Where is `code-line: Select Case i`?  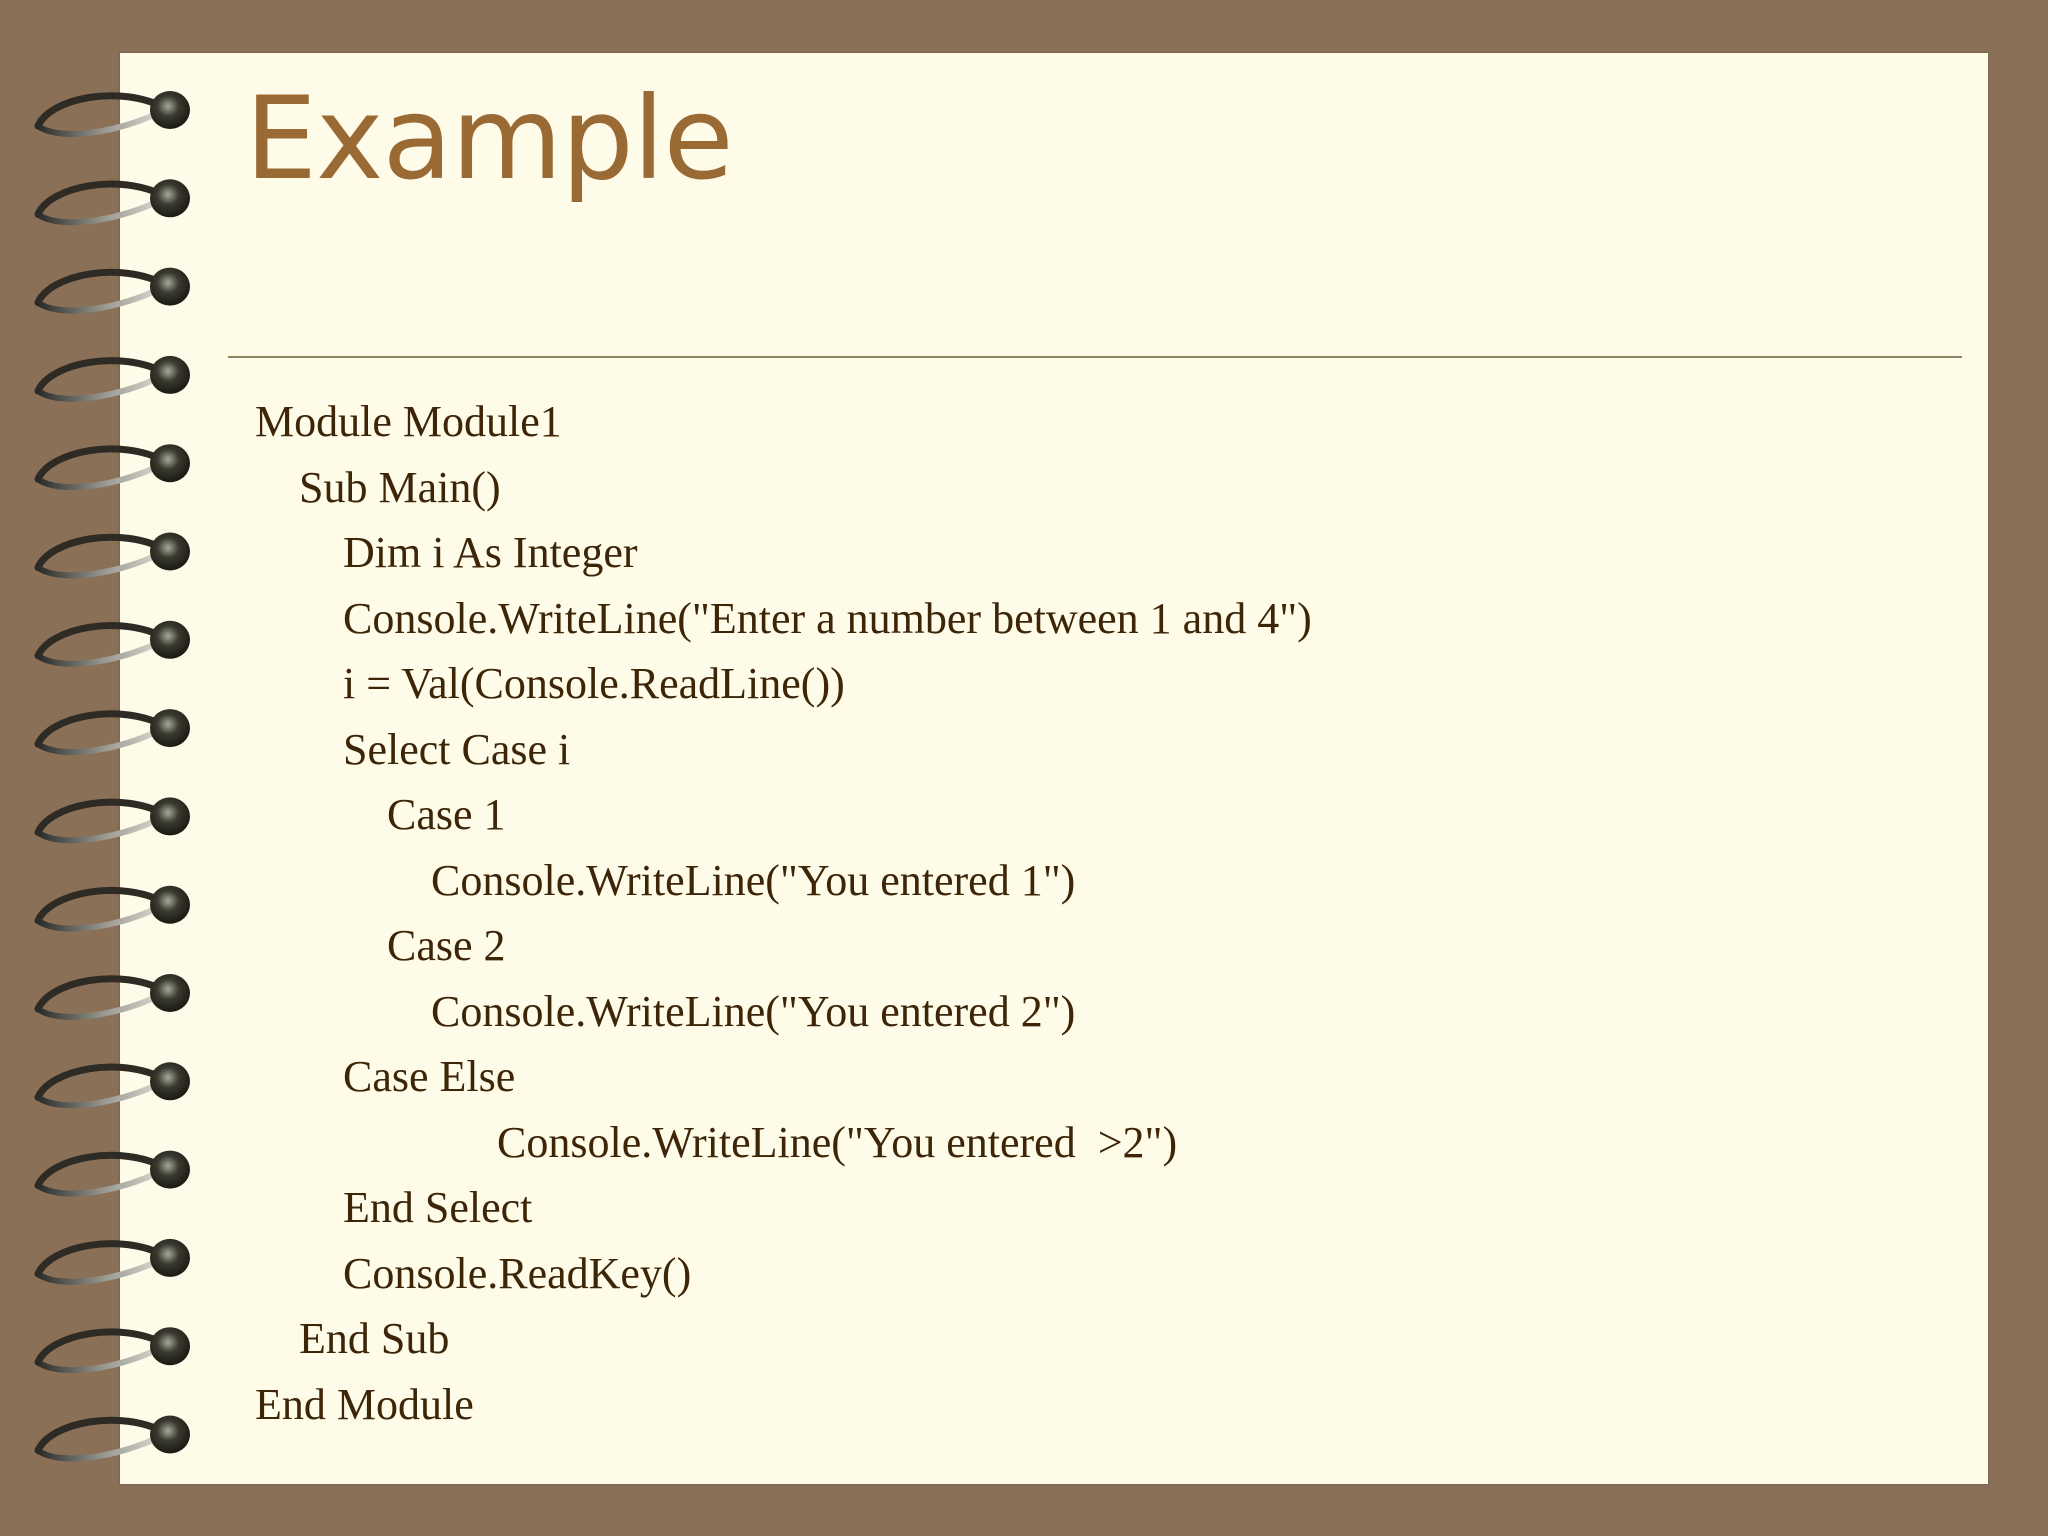 code-line: Select Case i is located at coordinates (413, 749).